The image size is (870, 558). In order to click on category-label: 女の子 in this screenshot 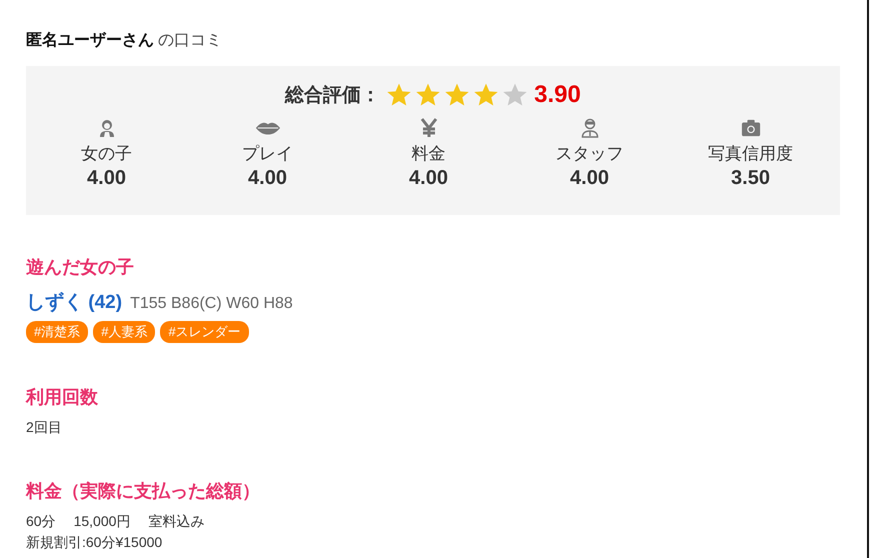, I will do `click(106, 154)`.